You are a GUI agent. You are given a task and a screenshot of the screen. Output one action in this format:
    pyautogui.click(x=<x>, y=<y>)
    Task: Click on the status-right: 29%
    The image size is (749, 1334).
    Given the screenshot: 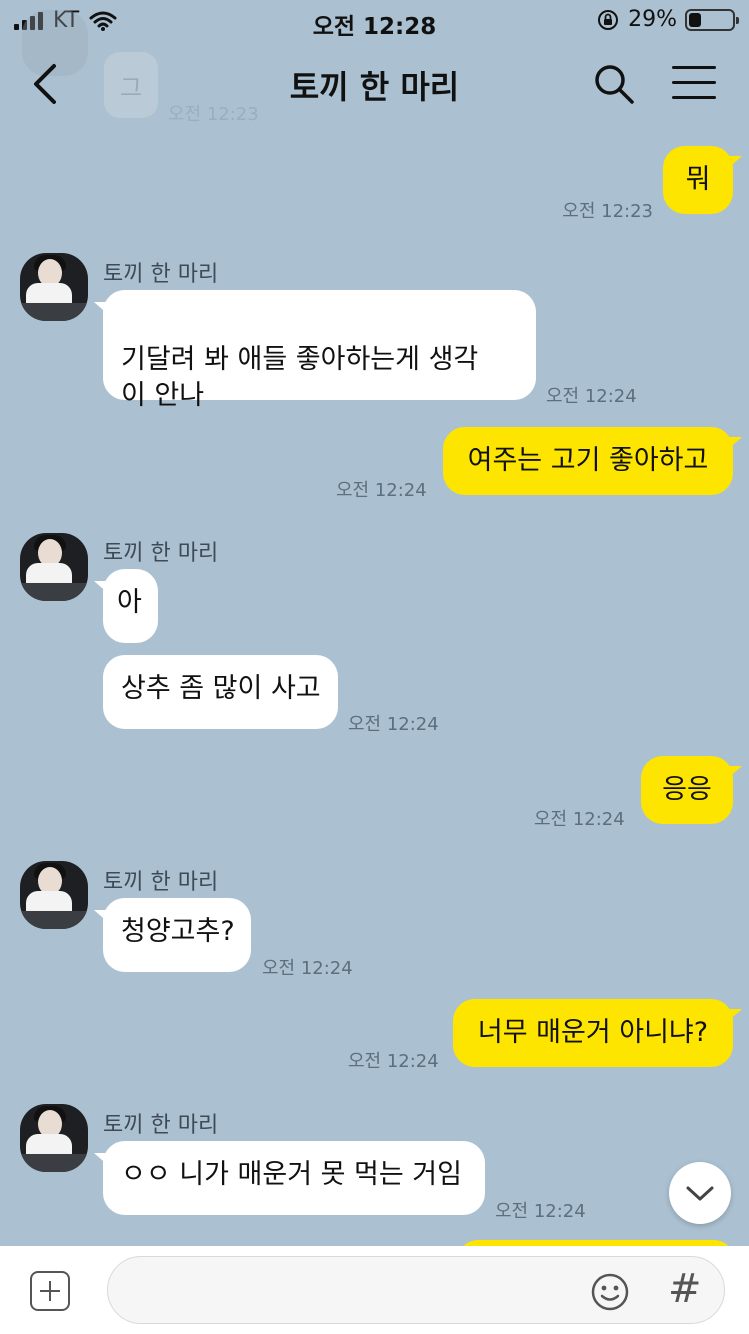 What is the action you would take?
    pyautogui.click(x=667, y=19)
    